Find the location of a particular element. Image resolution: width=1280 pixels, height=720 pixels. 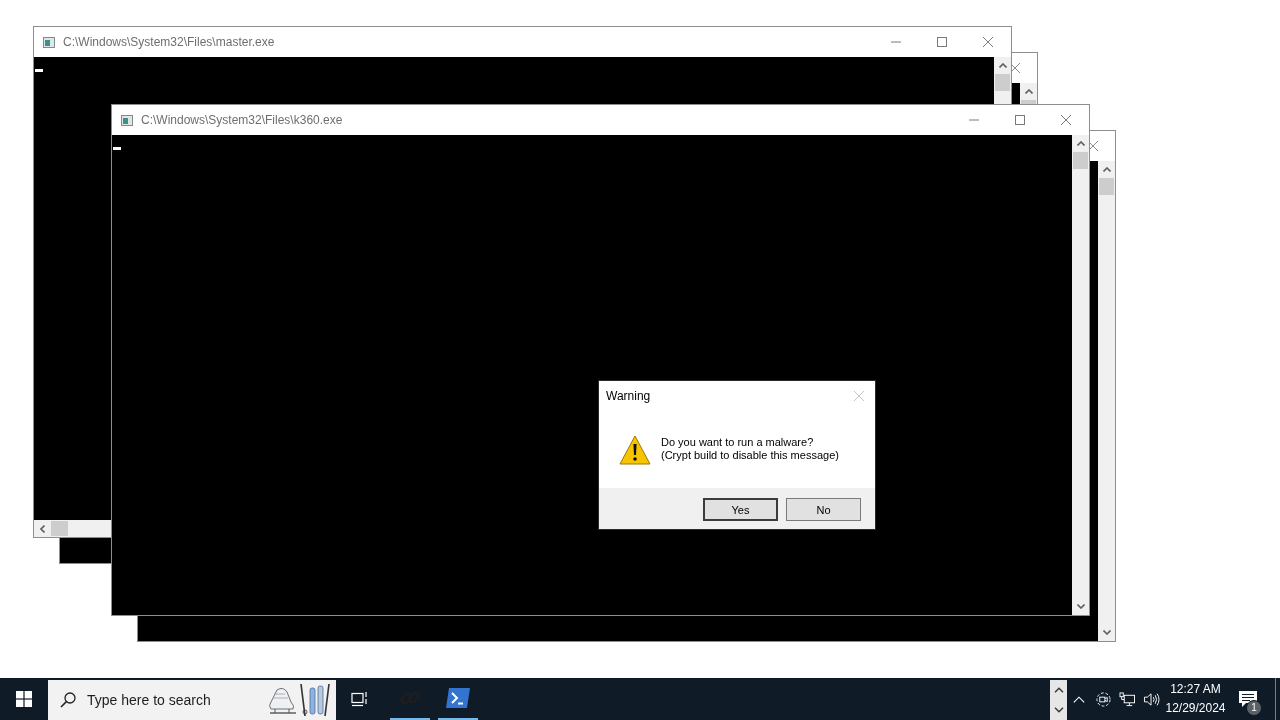

task-view-icon is located at coordinates (360, 699).